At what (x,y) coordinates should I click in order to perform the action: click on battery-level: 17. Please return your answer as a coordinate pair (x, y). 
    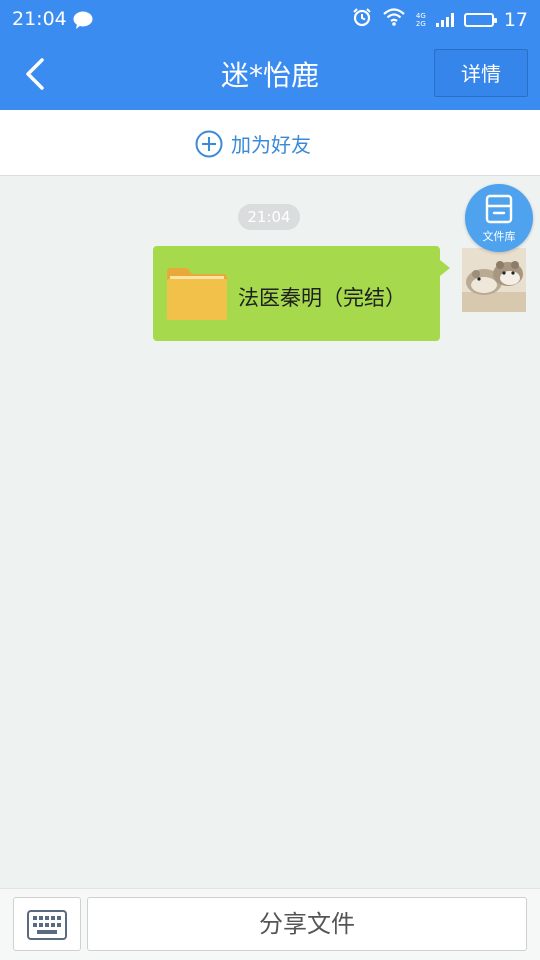
    Looking at the image, I should click on (515, 19).